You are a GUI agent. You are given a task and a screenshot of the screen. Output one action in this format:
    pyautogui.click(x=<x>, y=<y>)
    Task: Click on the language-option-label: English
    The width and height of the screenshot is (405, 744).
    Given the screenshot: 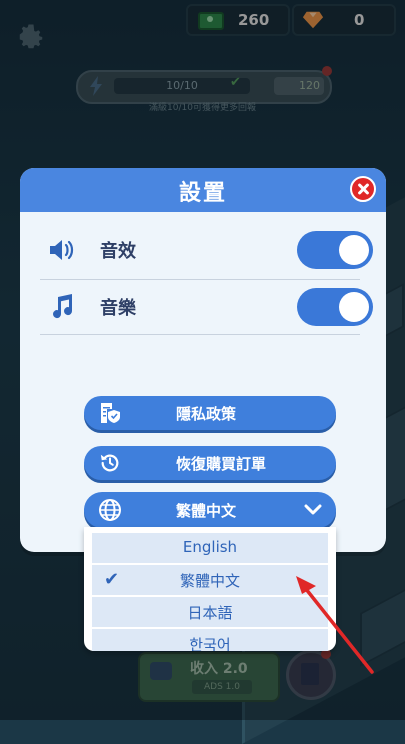 What is the action you would take?
    pyautogui.click(x=210, y=547)
    